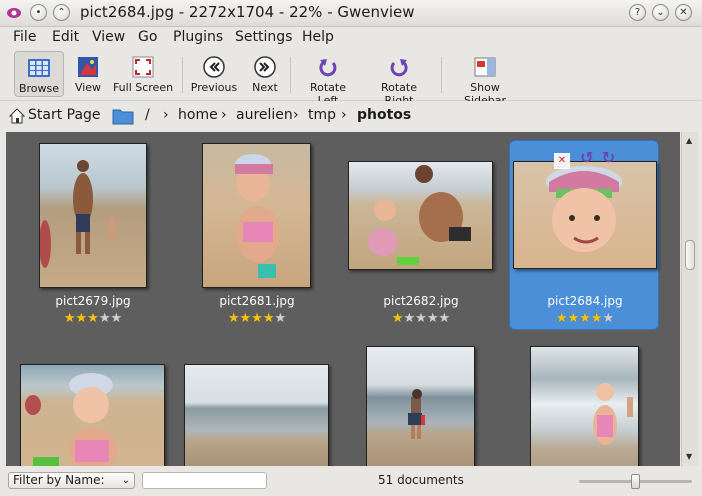 This screenshot has height=496, width=702. What do you see at coordinates (585, 301) in the screenshot?
I see `thumbnail-filename: pict2684.jpg` at bounding box center [585, 301].